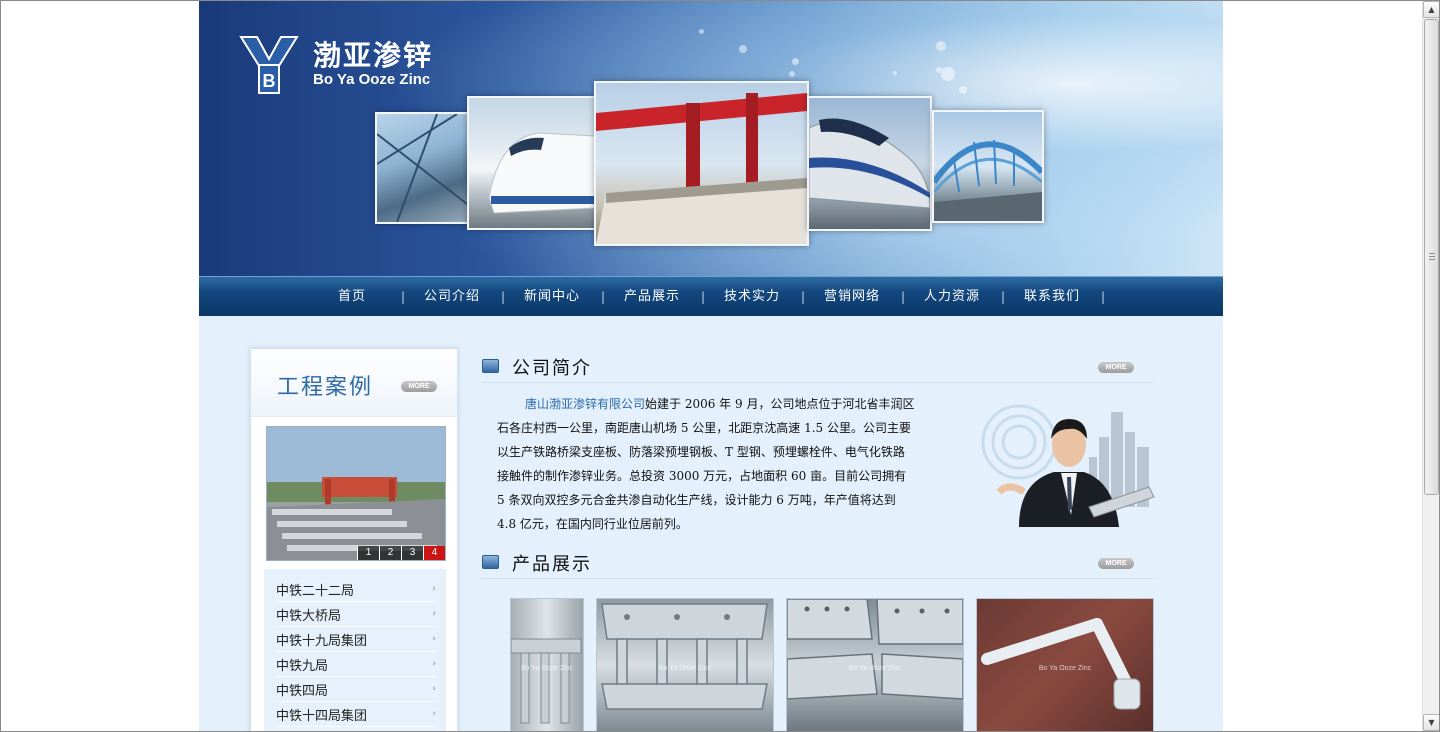 The width and height of the screenshot is (1440, 732). Describe the element at coordinates (701, 163) in the screenshot. I see `banner-photo-crane` at that location.